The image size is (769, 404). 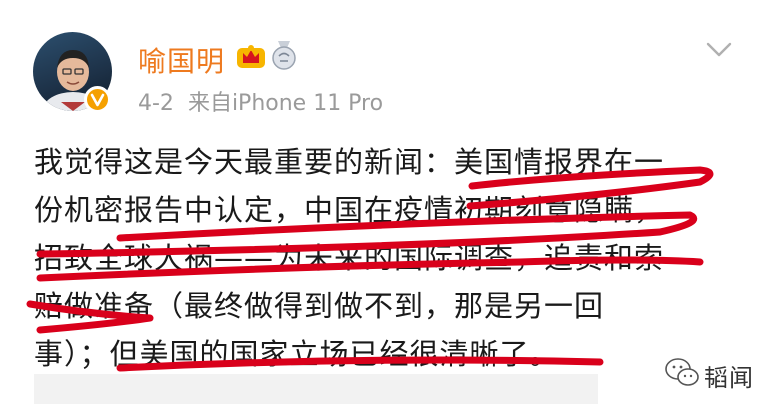 What do you see at coordinates (97, 99) in the screenshot?
I see `verified-v-icon` at bounding box center [97, 99].